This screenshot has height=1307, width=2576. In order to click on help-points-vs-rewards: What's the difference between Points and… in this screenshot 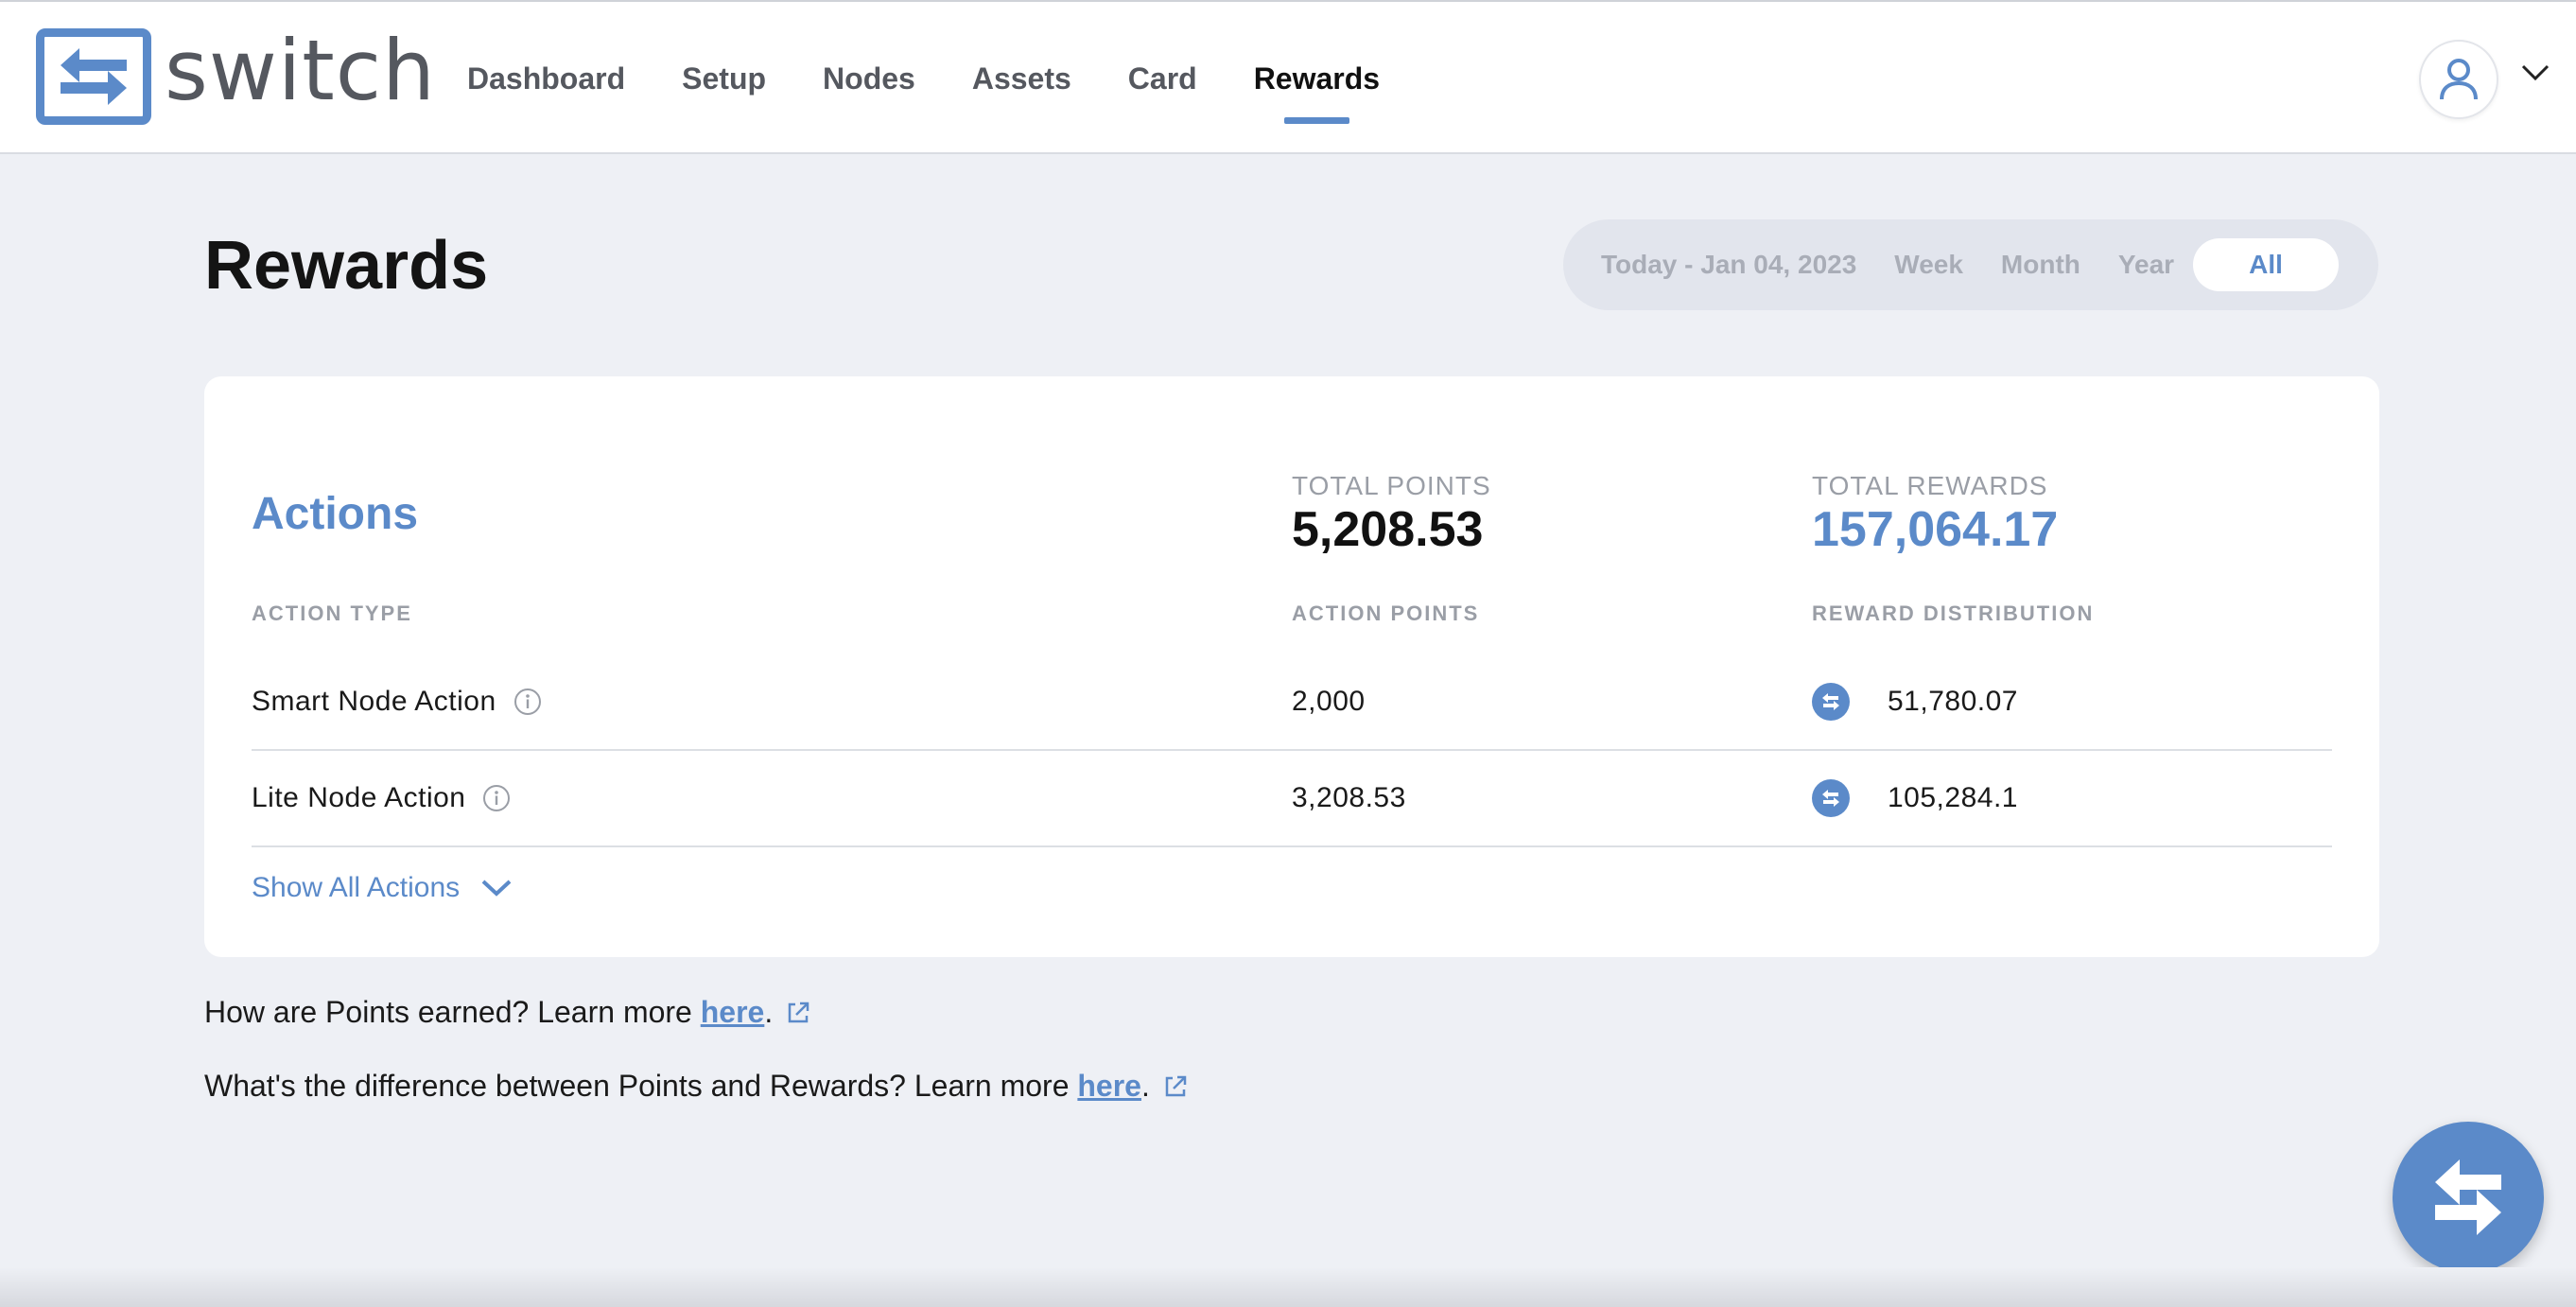, I will do `click(696, 1086)`.